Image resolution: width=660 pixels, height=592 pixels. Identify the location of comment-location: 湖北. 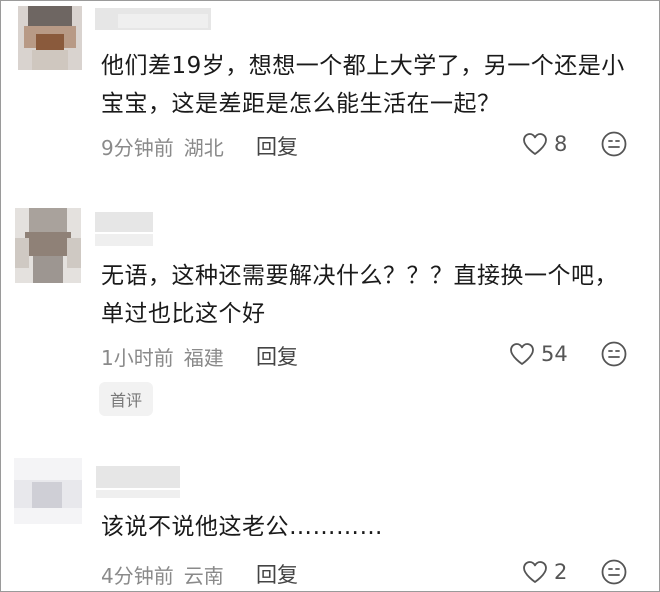
(203, 147).